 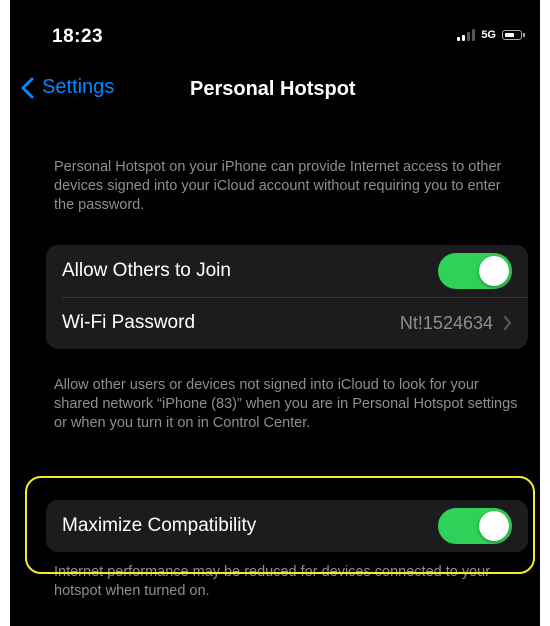 I want to click on maximize-compatibility-toggle, so click(x=475, y=526).